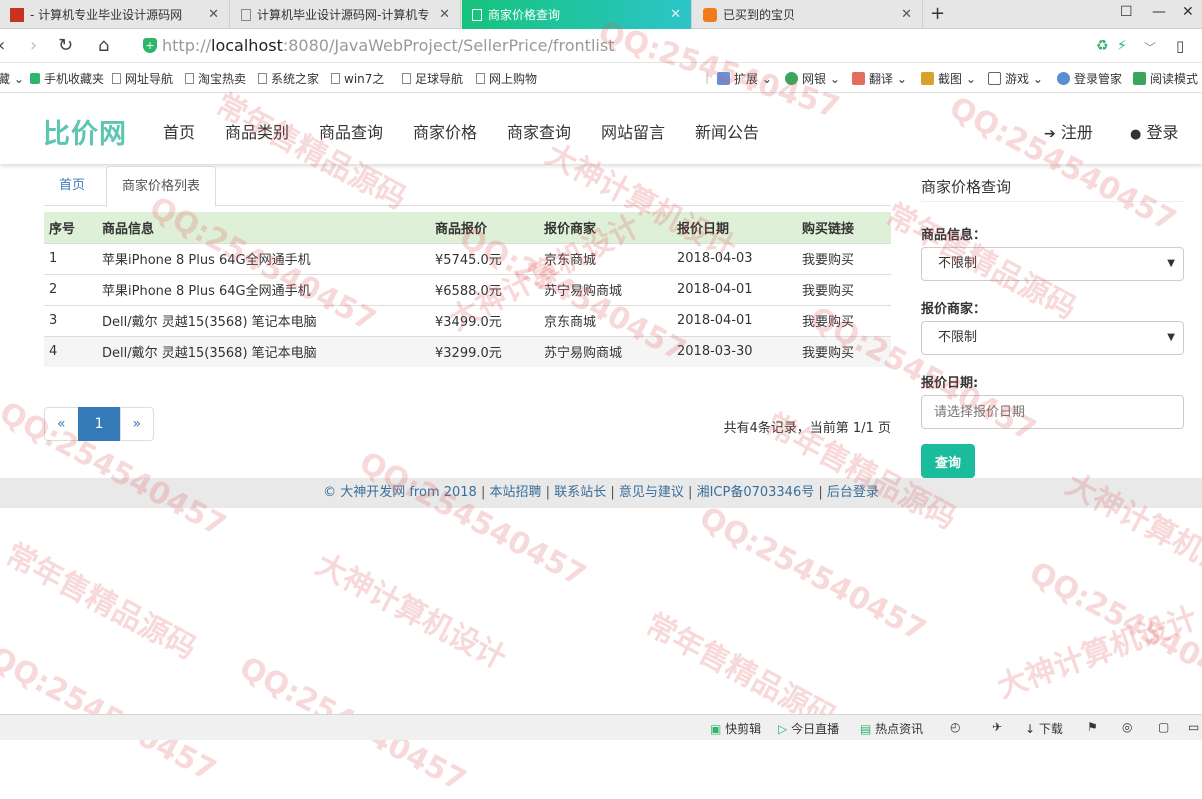  What do you see at coordinates (351, 131) in the screenshot?
I see `nav-product-search: 商品查询` at bounding box center [351, 131].